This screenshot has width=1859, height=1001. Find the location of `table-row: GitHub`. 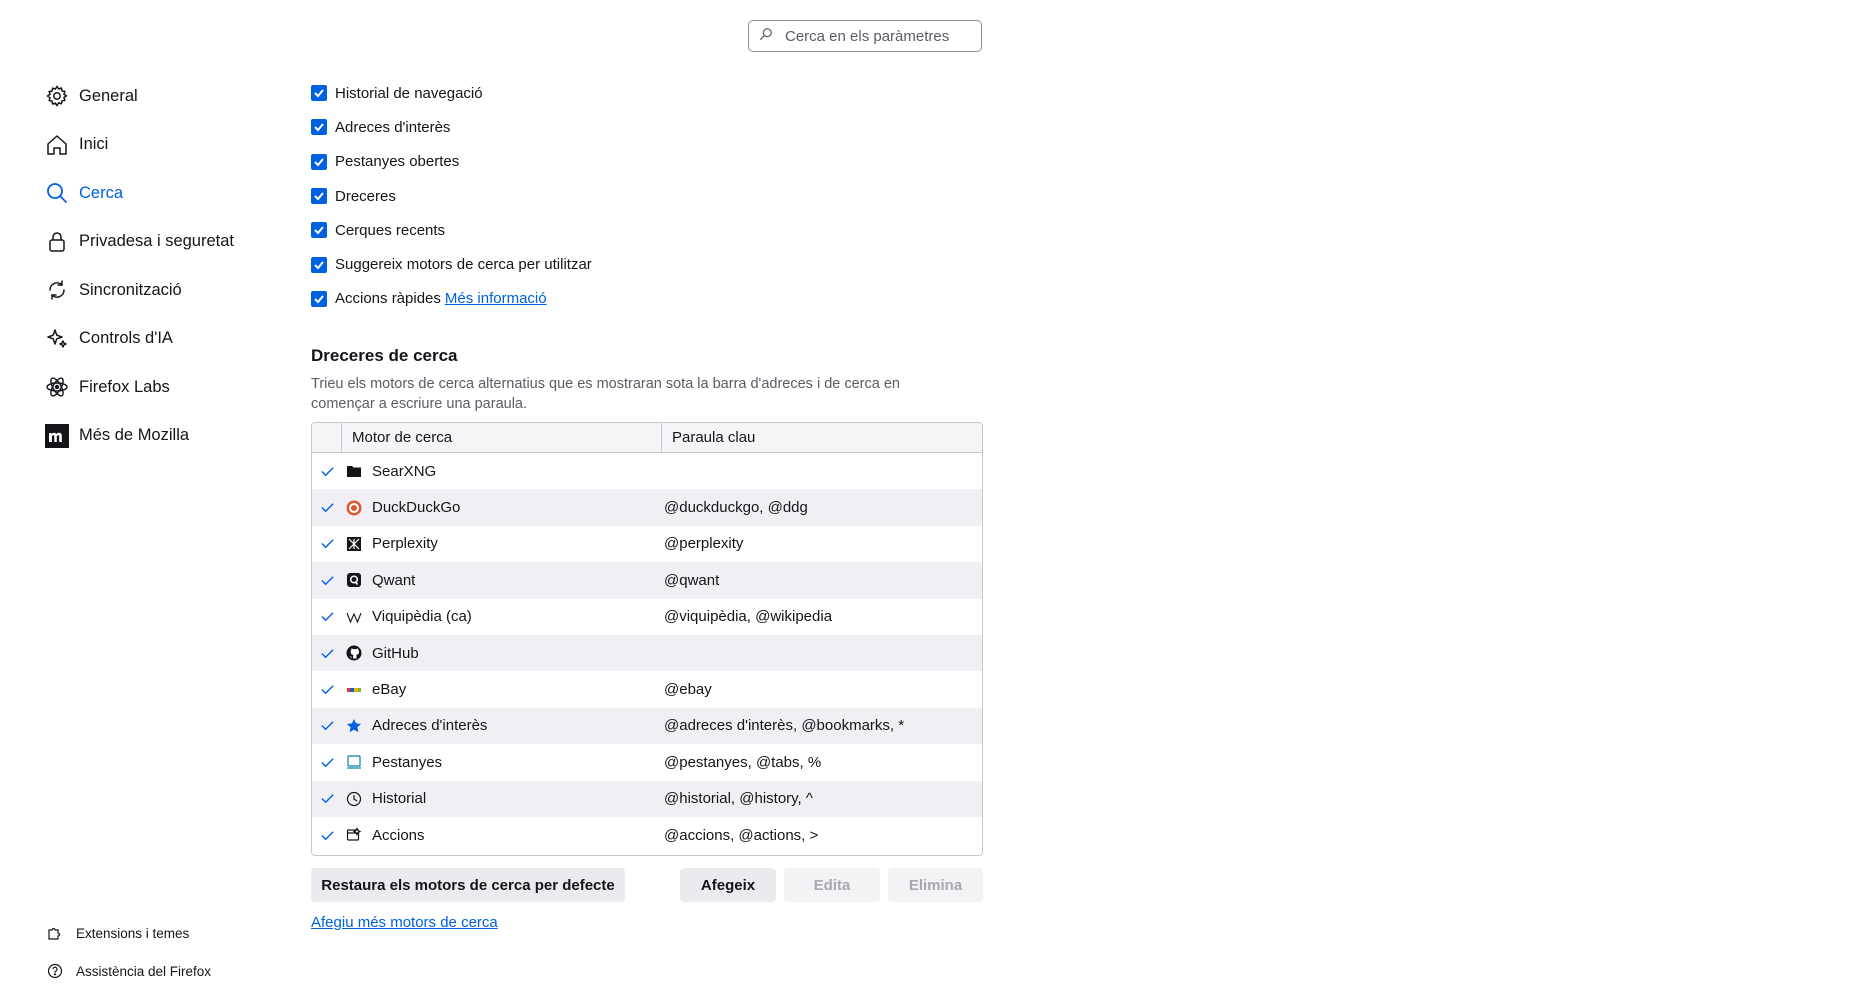

table-row: GitHub is located at coordinates (647, 653).